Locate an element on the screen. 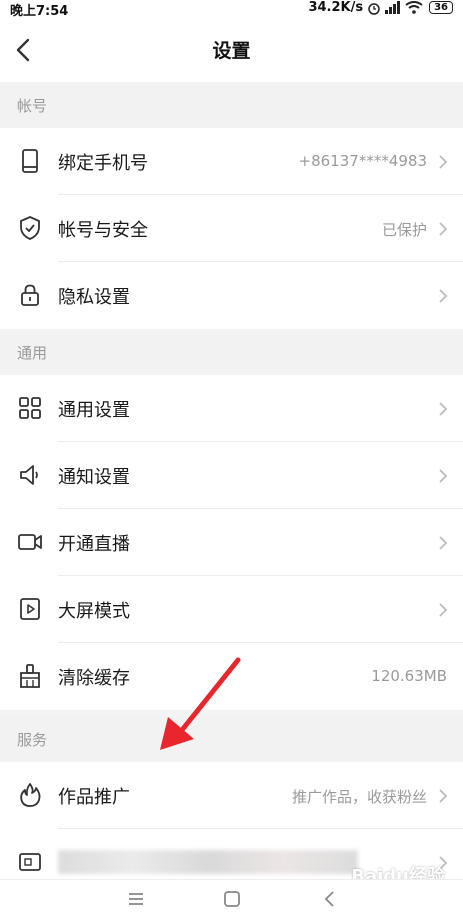 Image resolution: width=463 pixels, height=918 pixels. row-value: 120.63MB is located at coordinates (409, 676).